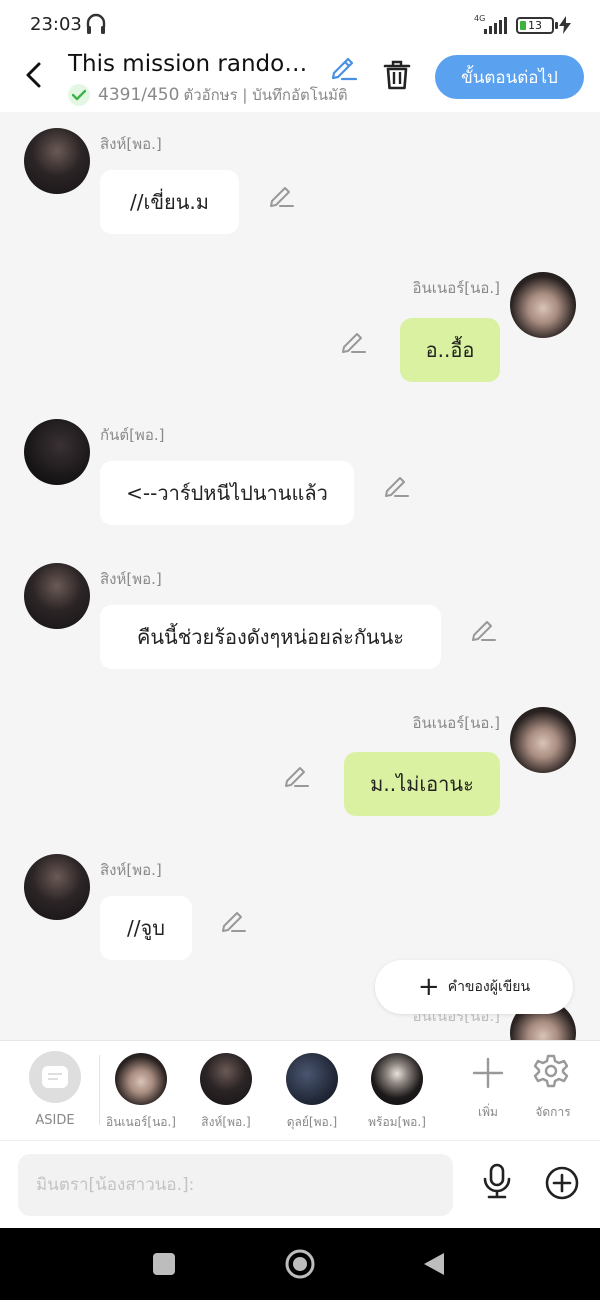 The height and width of the screenshot is (1300, 600). What do you see at coordinates (497, 1183) in the screenshot?
I see `microphone-icon` at bounding box center [497, 1183].